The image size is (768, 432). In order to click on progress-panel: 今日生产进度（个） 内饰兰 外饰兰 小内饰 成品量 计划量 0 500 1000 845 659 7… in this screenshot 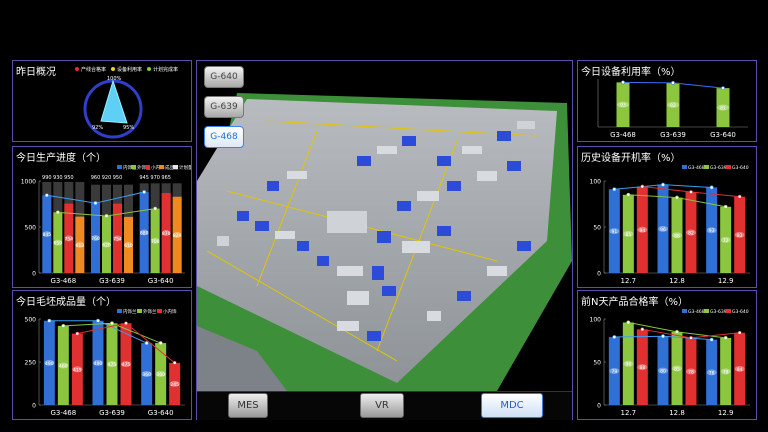, I will do `click(102, 217)`.